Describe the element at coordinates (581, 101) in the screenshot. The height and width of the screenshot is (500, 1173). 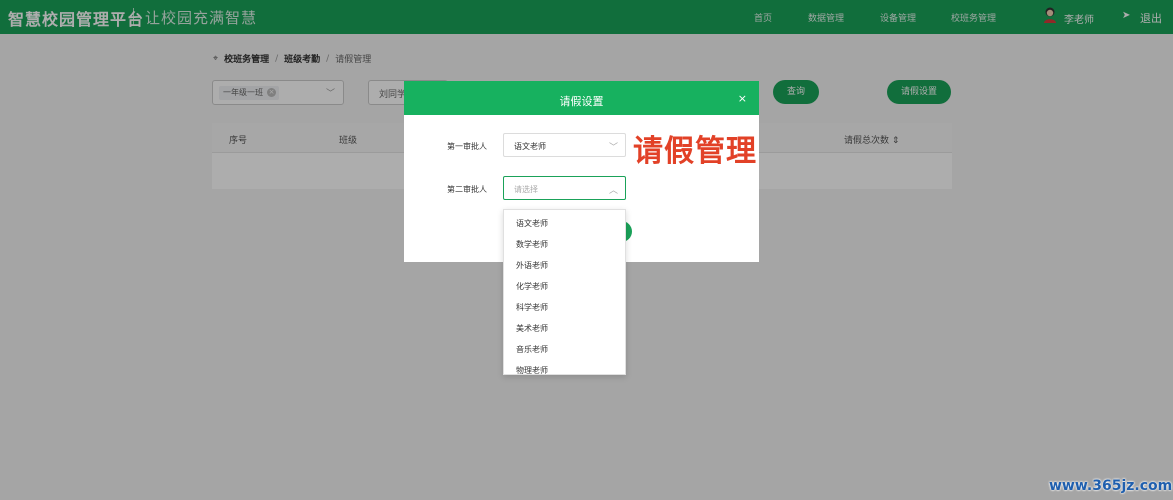
I see `dialog-title: 请假设置` at that location.